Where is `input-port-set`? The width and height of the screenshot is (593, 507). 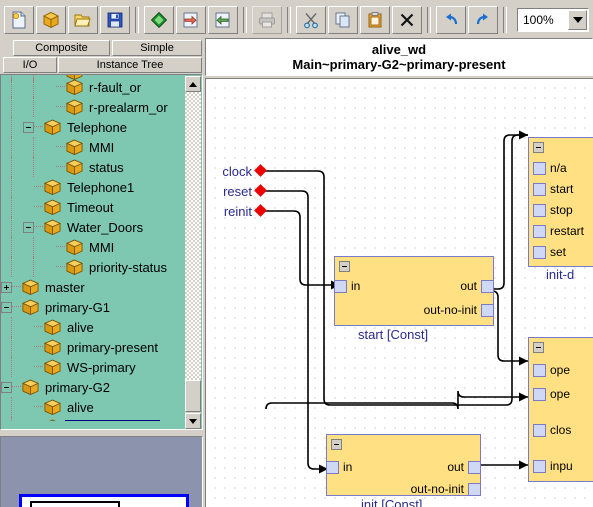
input-port-set is located at coordinates (539, 252).